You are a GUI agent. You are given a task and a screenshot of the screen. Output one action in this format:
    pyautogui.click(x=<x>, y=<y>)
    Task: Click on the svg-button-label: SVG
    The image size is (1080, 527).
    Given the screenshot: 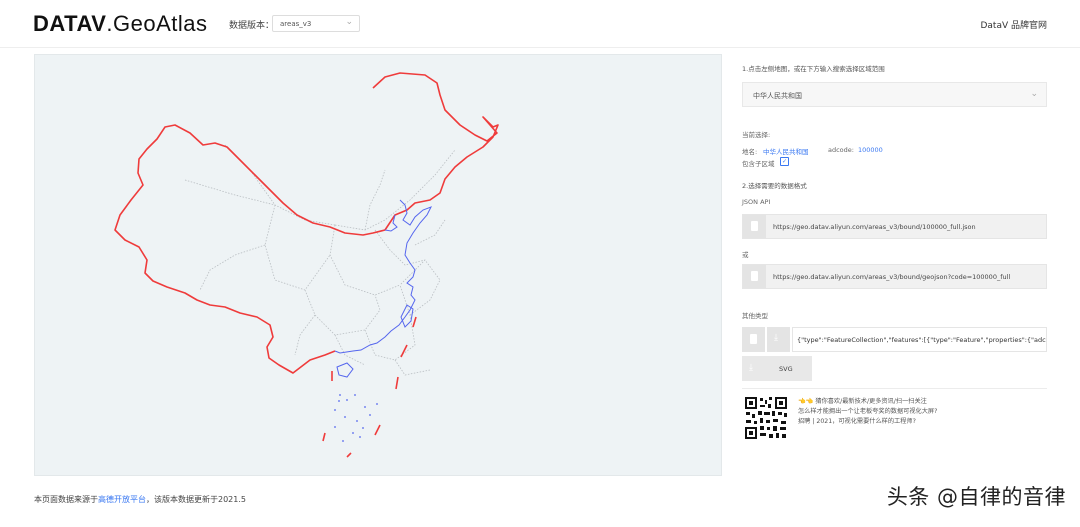 What is the action you would take?
    pyautogui.click(x=786, y=369)
    